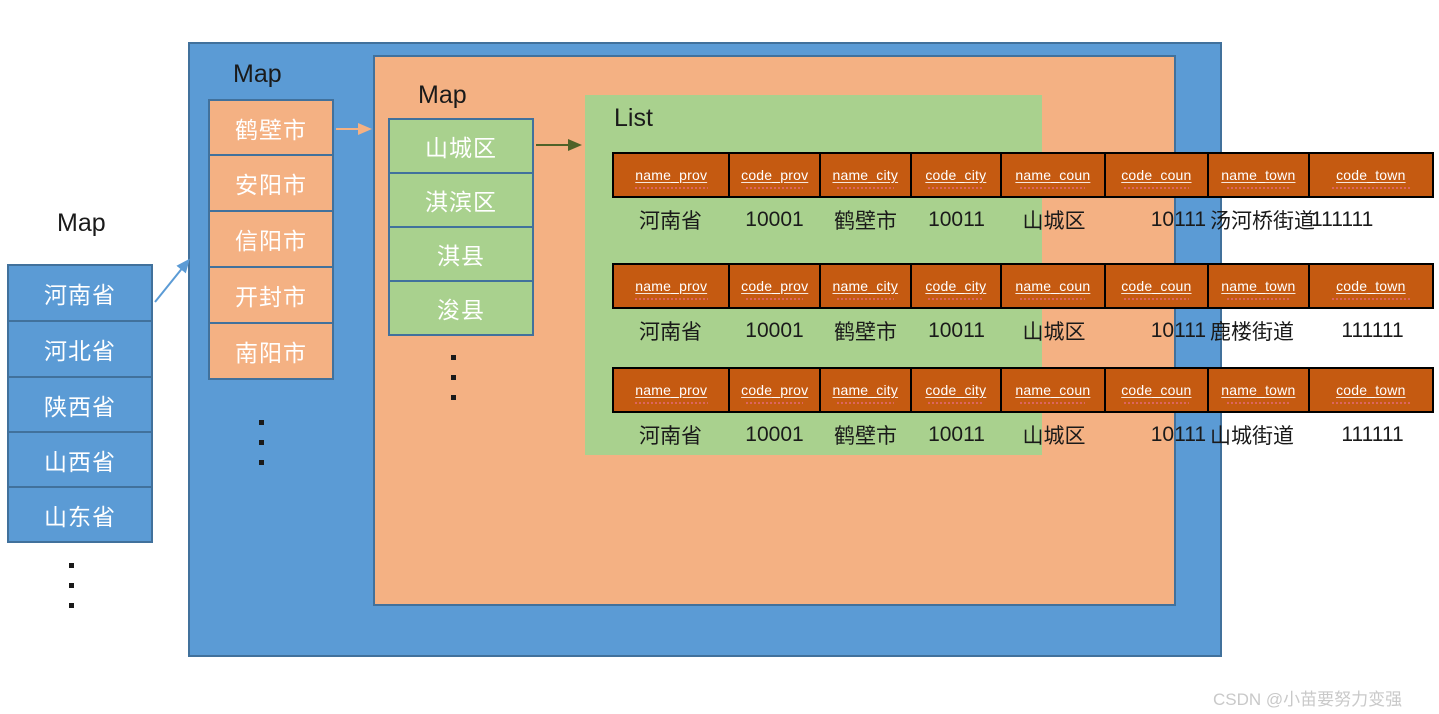 The image size is (1439, 714). Describe the element at coordinates (71, 585) in the screenshot. I see `province-map-ellipsis` at that location.